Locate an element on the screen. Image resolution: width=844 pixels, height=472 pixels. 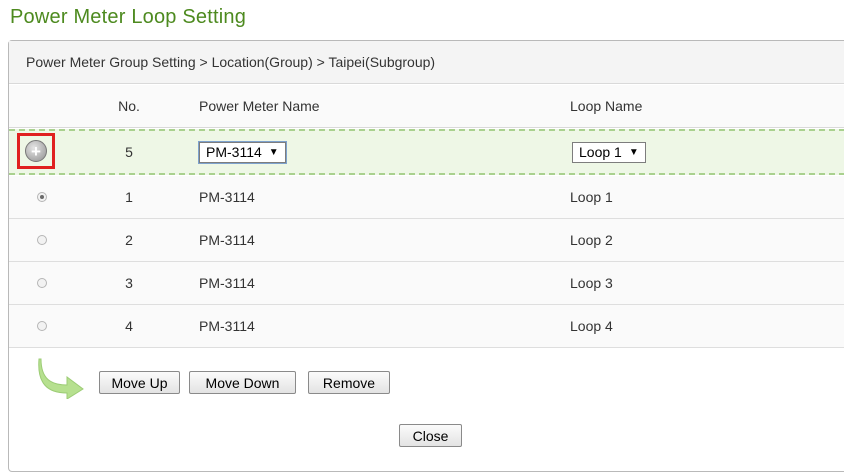
row-loop-name: Loop 2 is located at coordinates (591, 240).